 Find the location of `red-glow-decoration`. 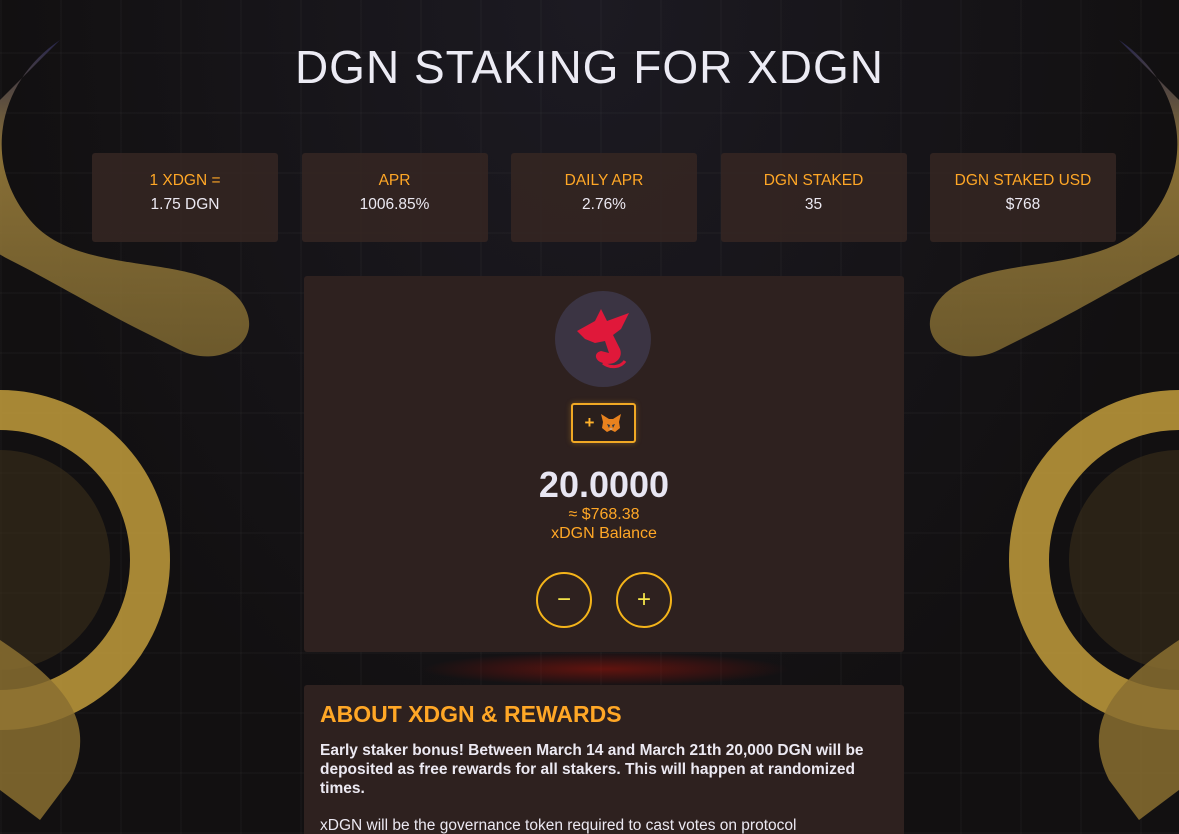

red-glow-decoration is located at coordinates (605, 669).